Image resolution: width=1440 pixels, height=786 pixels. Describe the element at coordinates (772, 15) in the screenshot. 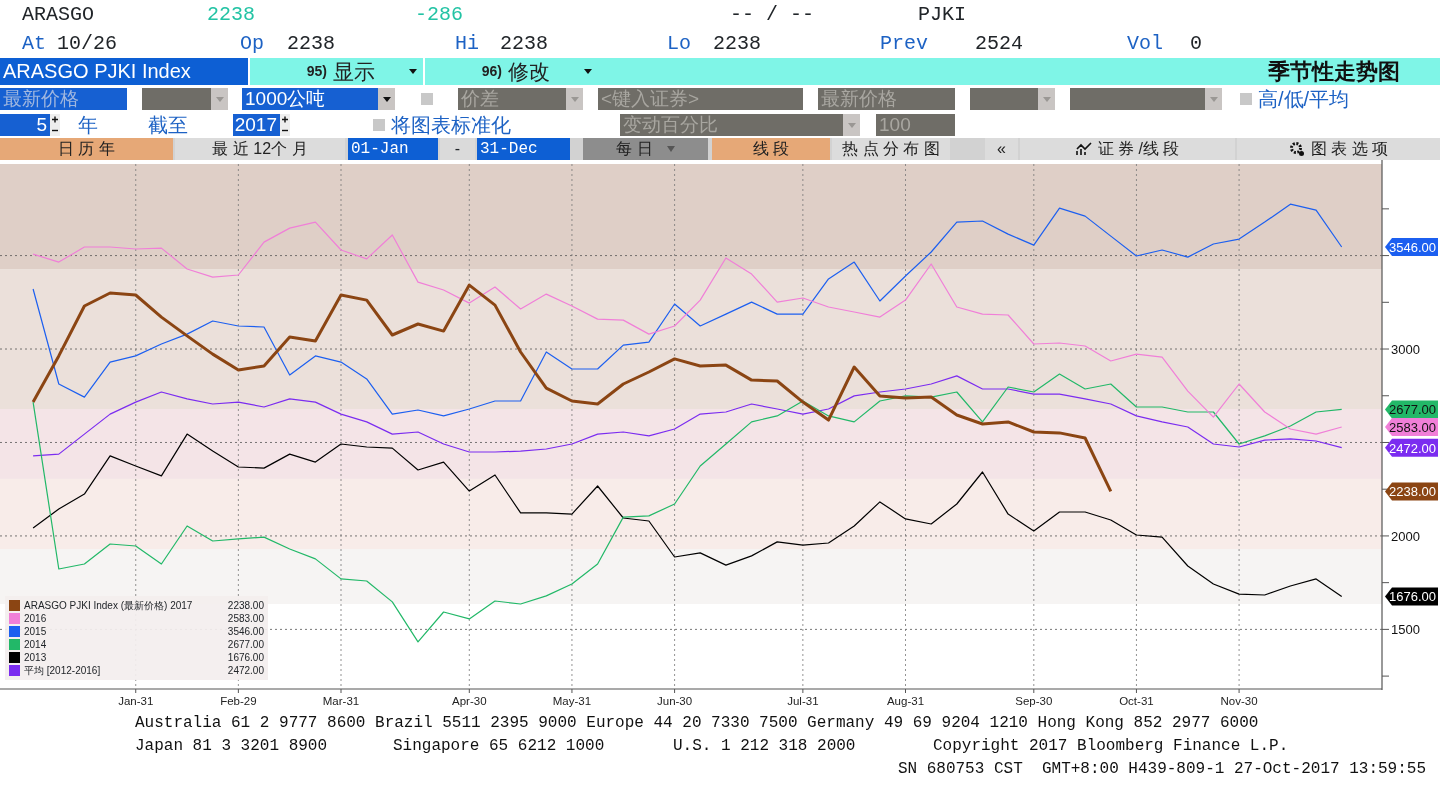

I see `bid-ask: -- / --` at that location.